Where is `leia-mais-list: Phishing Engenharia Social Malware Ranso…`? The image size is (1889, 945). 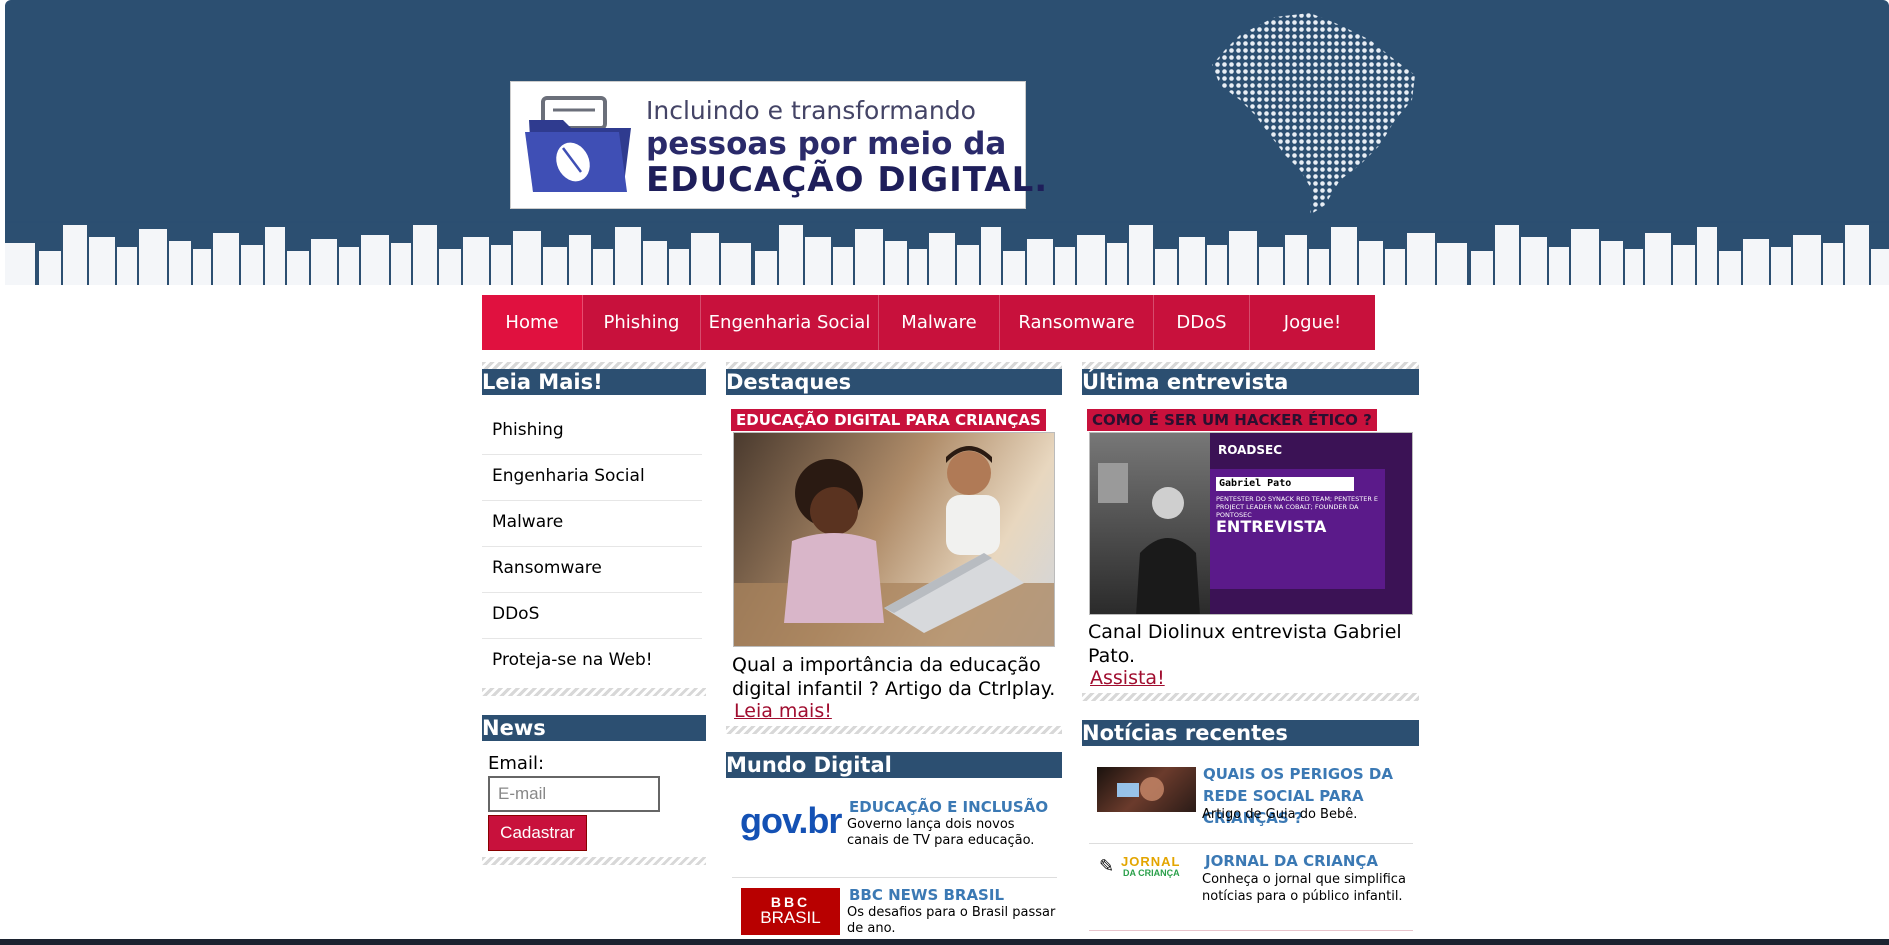 leia-mais-list: Phishing Engenharia Social Malware Ranso… is located at coordinates (592, 548).